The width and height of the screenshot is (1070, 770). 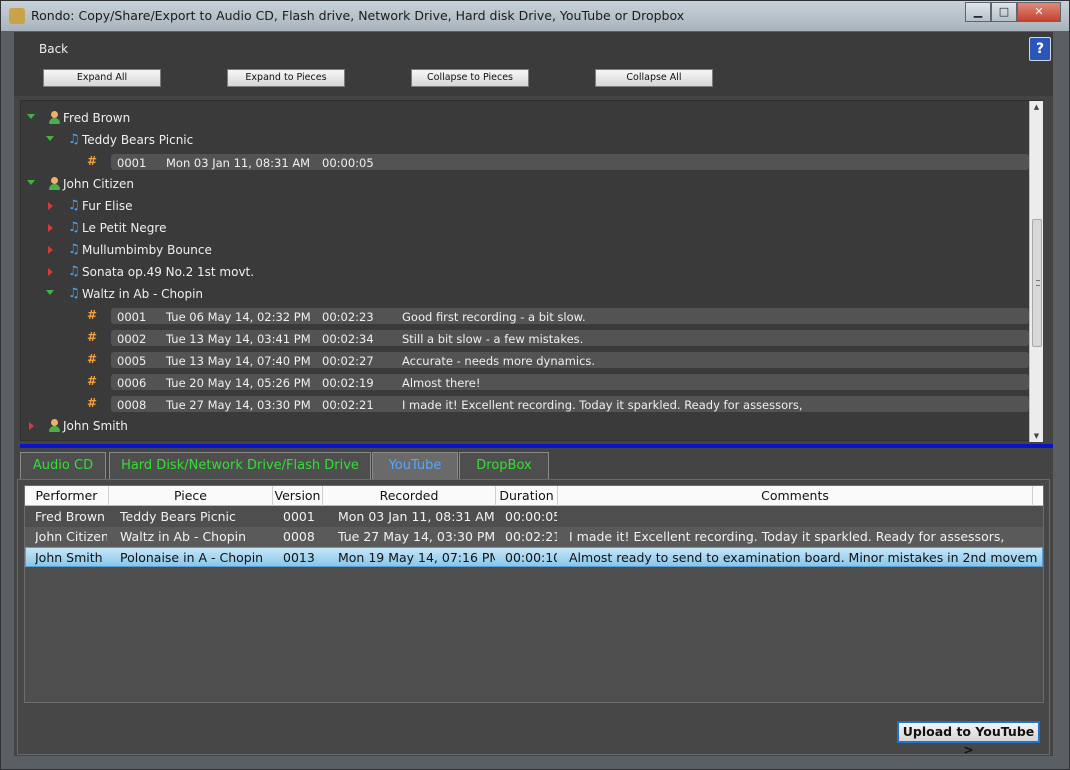 What do you see at coordinates (415, 466) in the screenshot?
I see `tab-youtube: YouTube` at bounding box center [415, 466].